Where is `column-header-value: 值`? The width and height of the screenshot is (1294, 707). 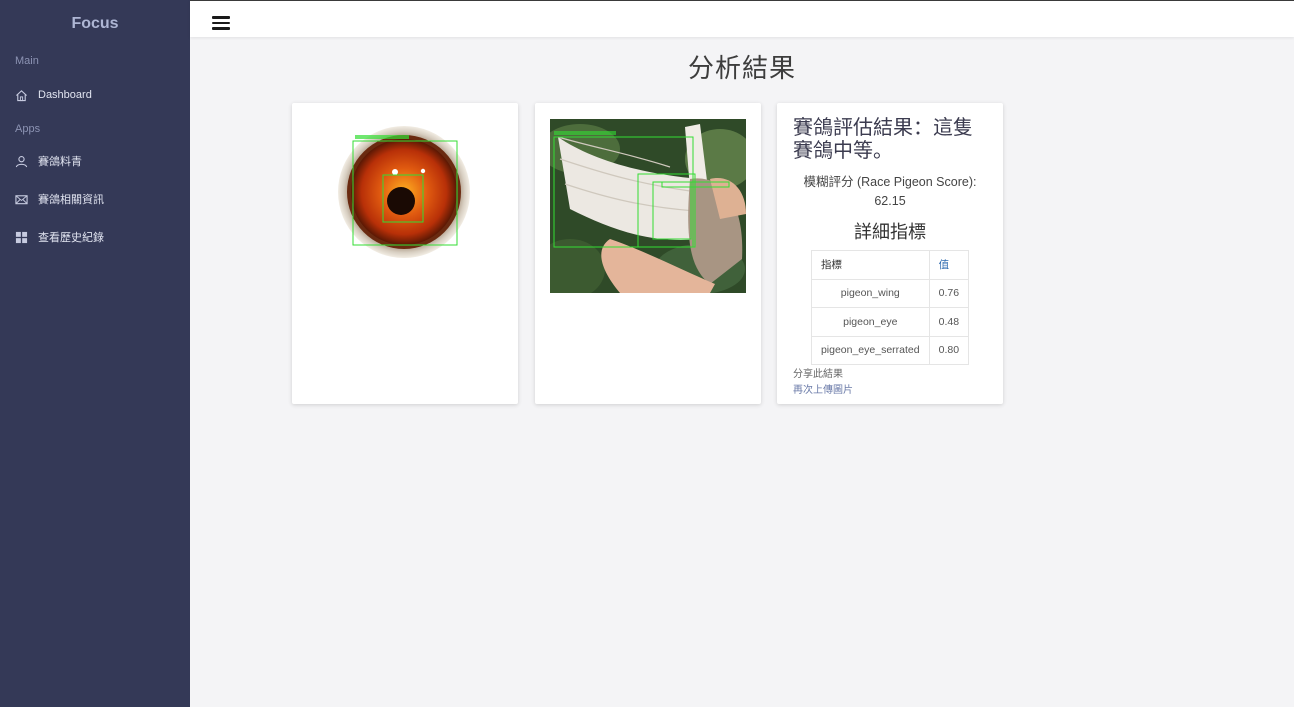
column-header-value: 值 is located at coordinates (949, 265).